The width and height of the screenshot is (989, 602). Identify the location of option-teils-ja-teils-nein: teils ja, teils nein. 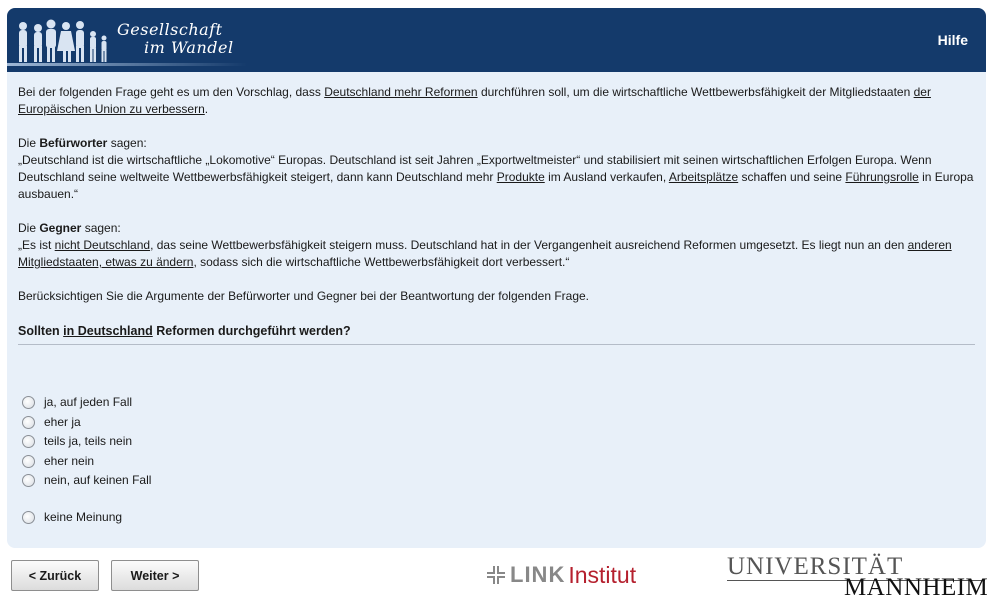
(77, 441).